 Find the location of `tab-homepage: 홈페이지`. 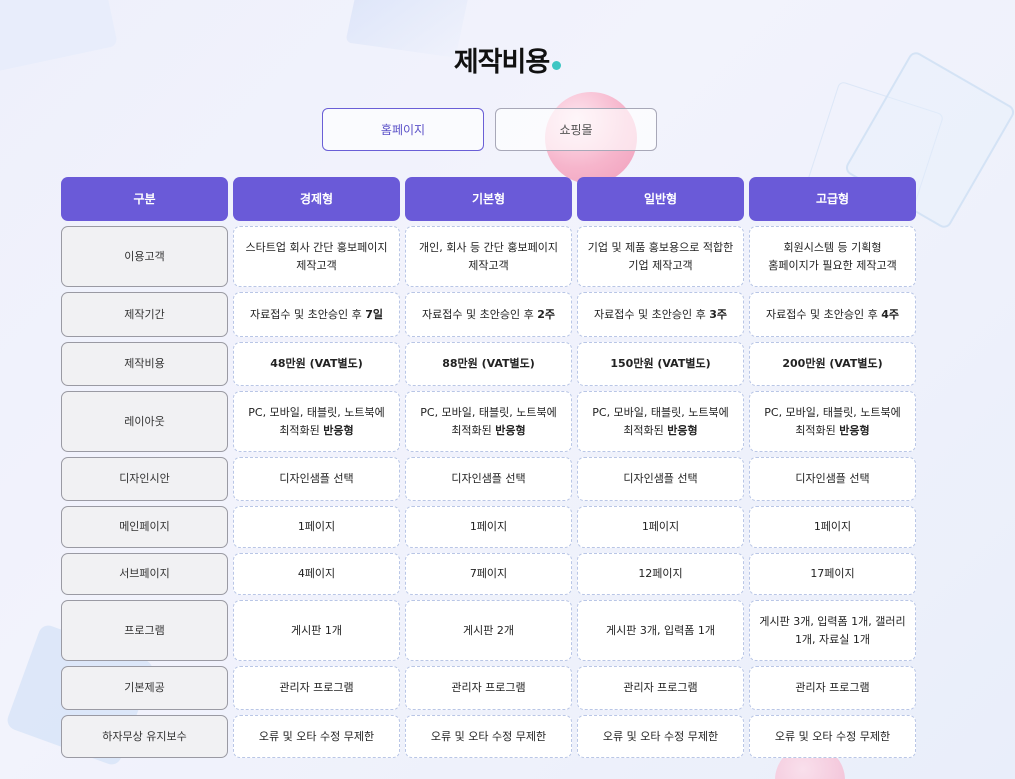

tab-homepage: 홈페이지 is located at coordinates (403, 129).